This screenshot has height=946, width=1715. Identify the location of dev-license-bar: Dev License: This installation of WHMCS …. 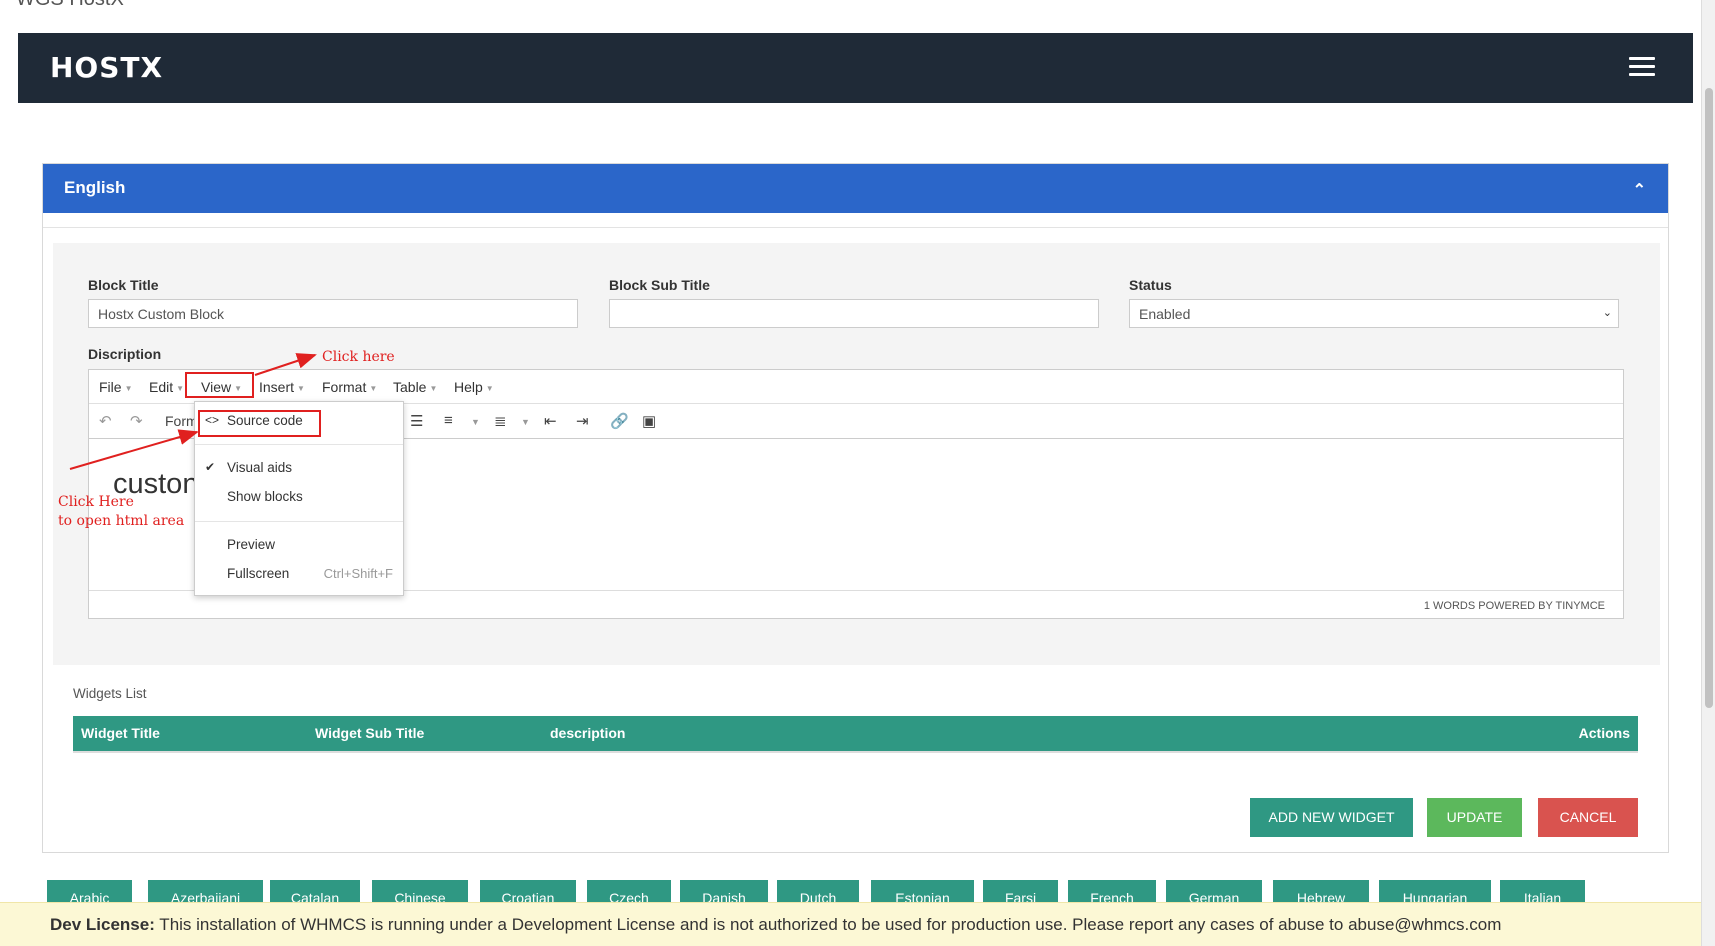
(850, 924).